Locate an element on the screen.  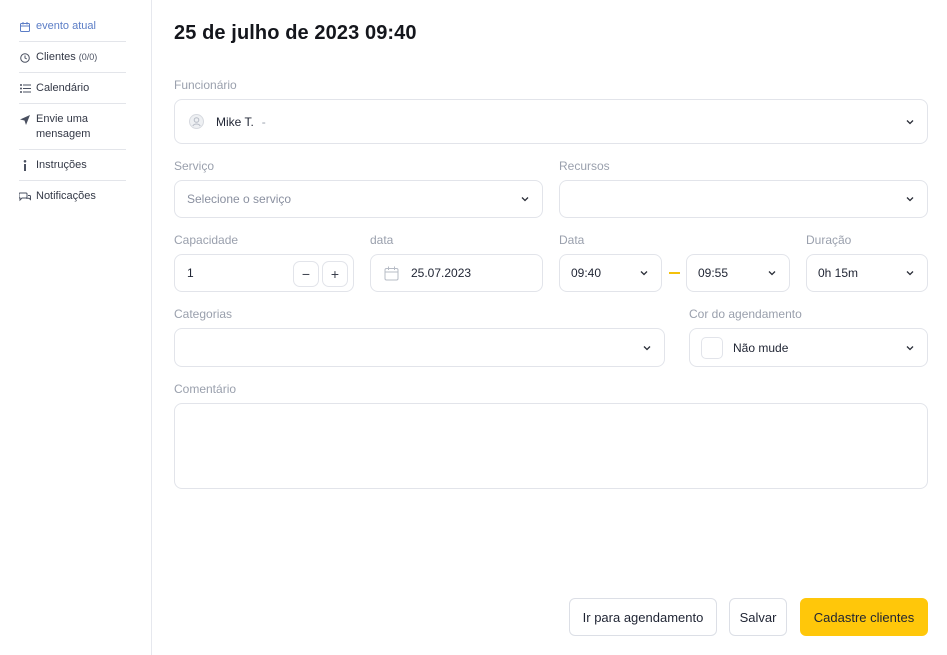
sidebar-item-label: Envie uma mensagem is located at coordinates (63, 126).